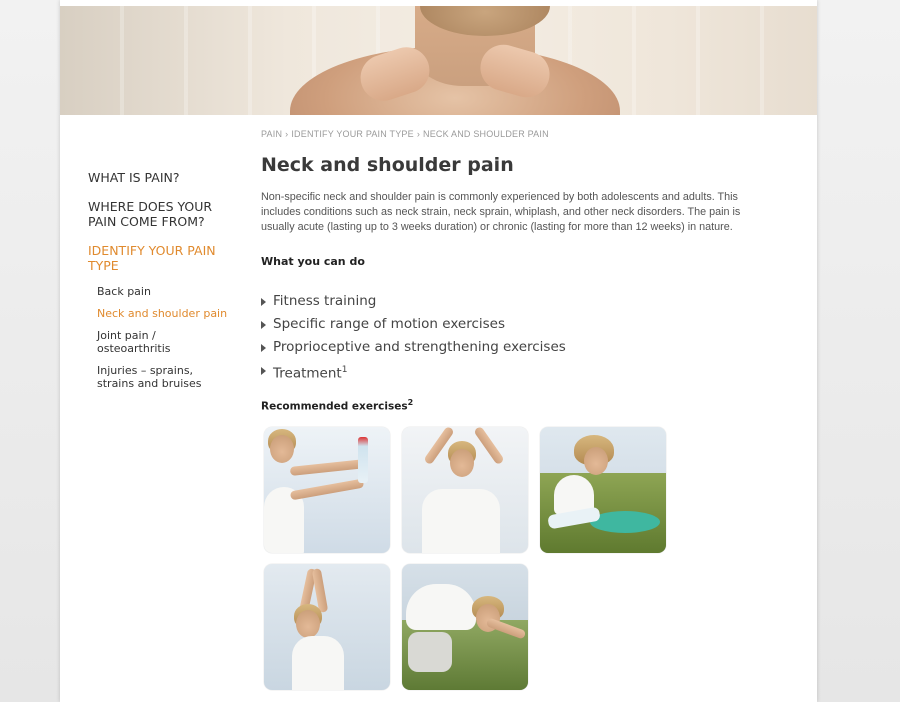  Describe the element at coordinates (438, 60) in the screenshot. I see `hero-banner` at that location.